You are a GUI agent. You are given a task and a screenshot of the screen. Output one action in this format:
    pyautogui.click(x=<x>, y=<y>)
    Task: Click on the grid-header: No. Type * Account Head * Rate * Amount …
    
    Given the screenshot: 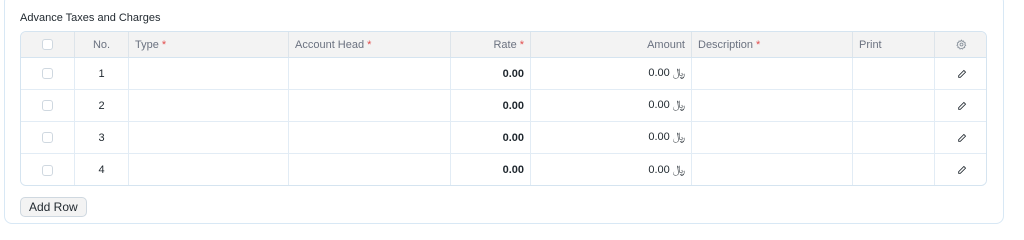 What is the action you would take?
    pyautogui.click(x=503, y=45)
    